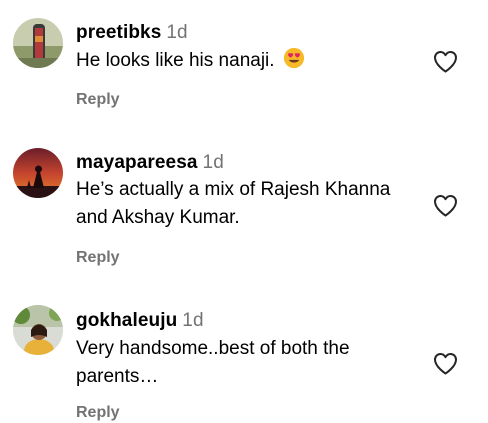 This screenshot has width=488, height=423. I want to click on heart-eyes-emoji-icon, so click(293, 58).